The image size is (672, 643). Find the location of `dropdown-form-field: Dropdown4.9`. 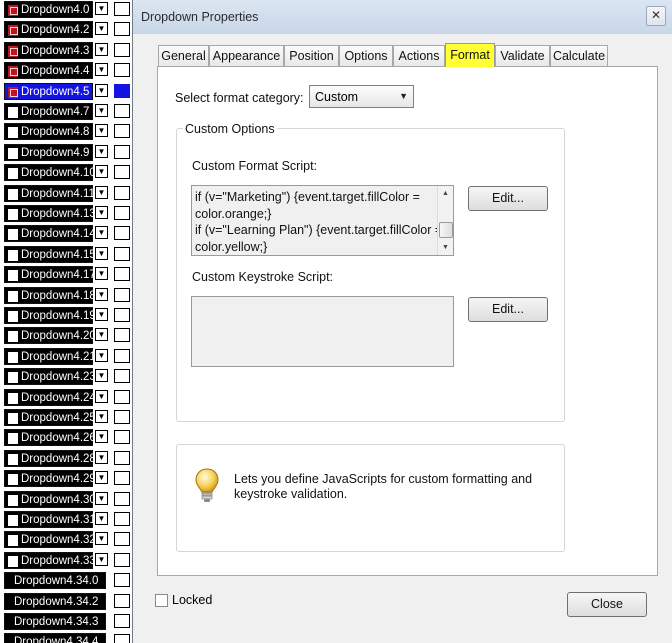

dropdown-form-field: Dropdown4.9 is located at coordinates (48, 152).